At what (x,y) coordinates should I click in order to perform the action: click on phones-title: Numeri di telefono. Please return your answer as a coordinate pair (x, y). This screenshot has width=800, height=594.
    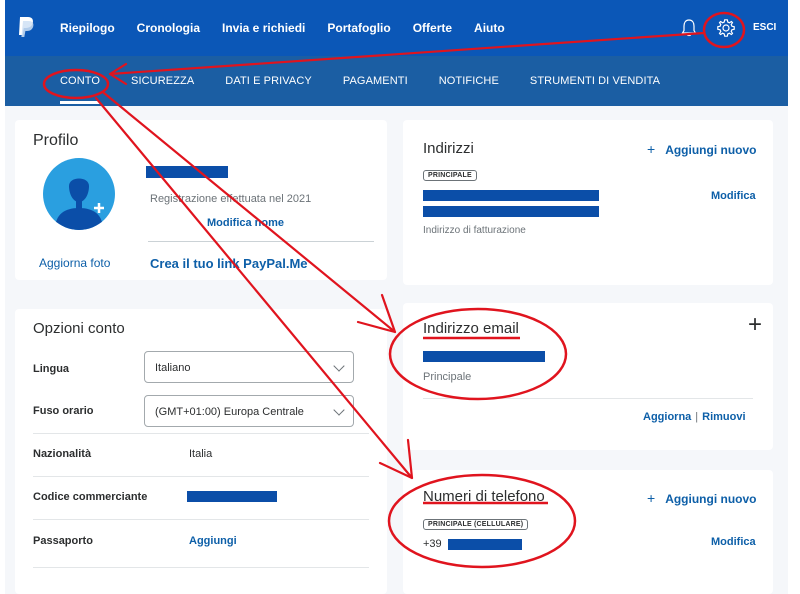
    Looking at the image, I should click on (484, 496).